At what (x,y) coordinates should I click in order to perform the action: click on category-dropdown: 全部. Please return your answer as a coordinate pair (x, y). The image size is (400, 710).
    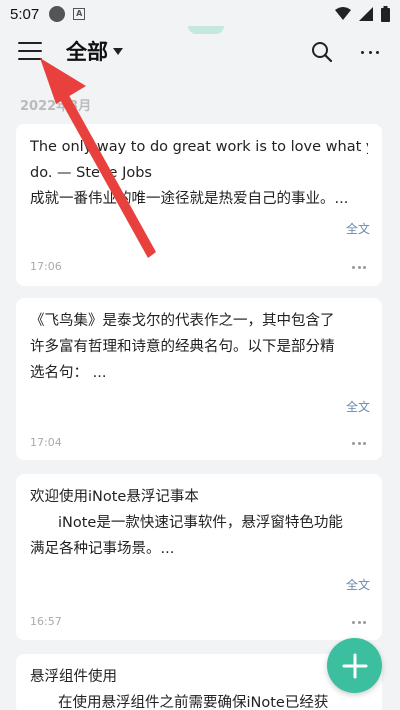
    Looking at the image, I should click on (94, 51).